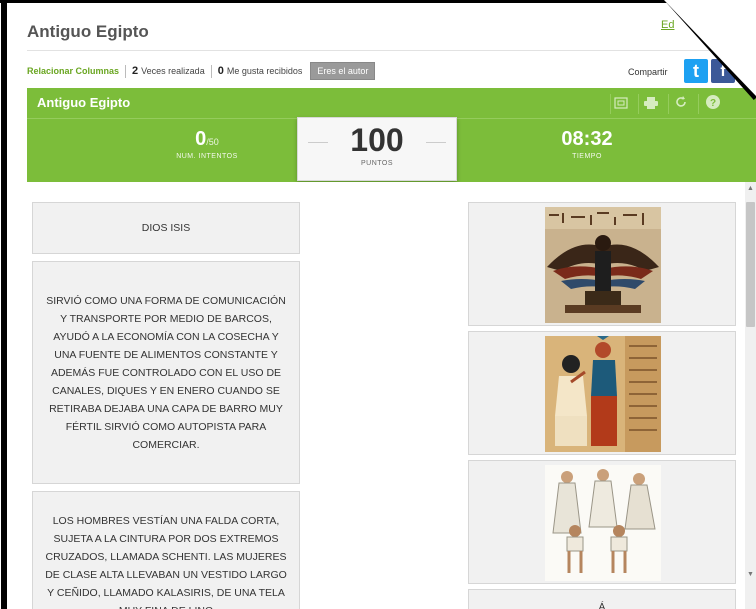 This screenshot has width=756, height=609. What do you see at coordinates (207, 156) in the screenshot?
I see `attempts-label: NUM. INTENTOS` at bounding box center [207, 156].